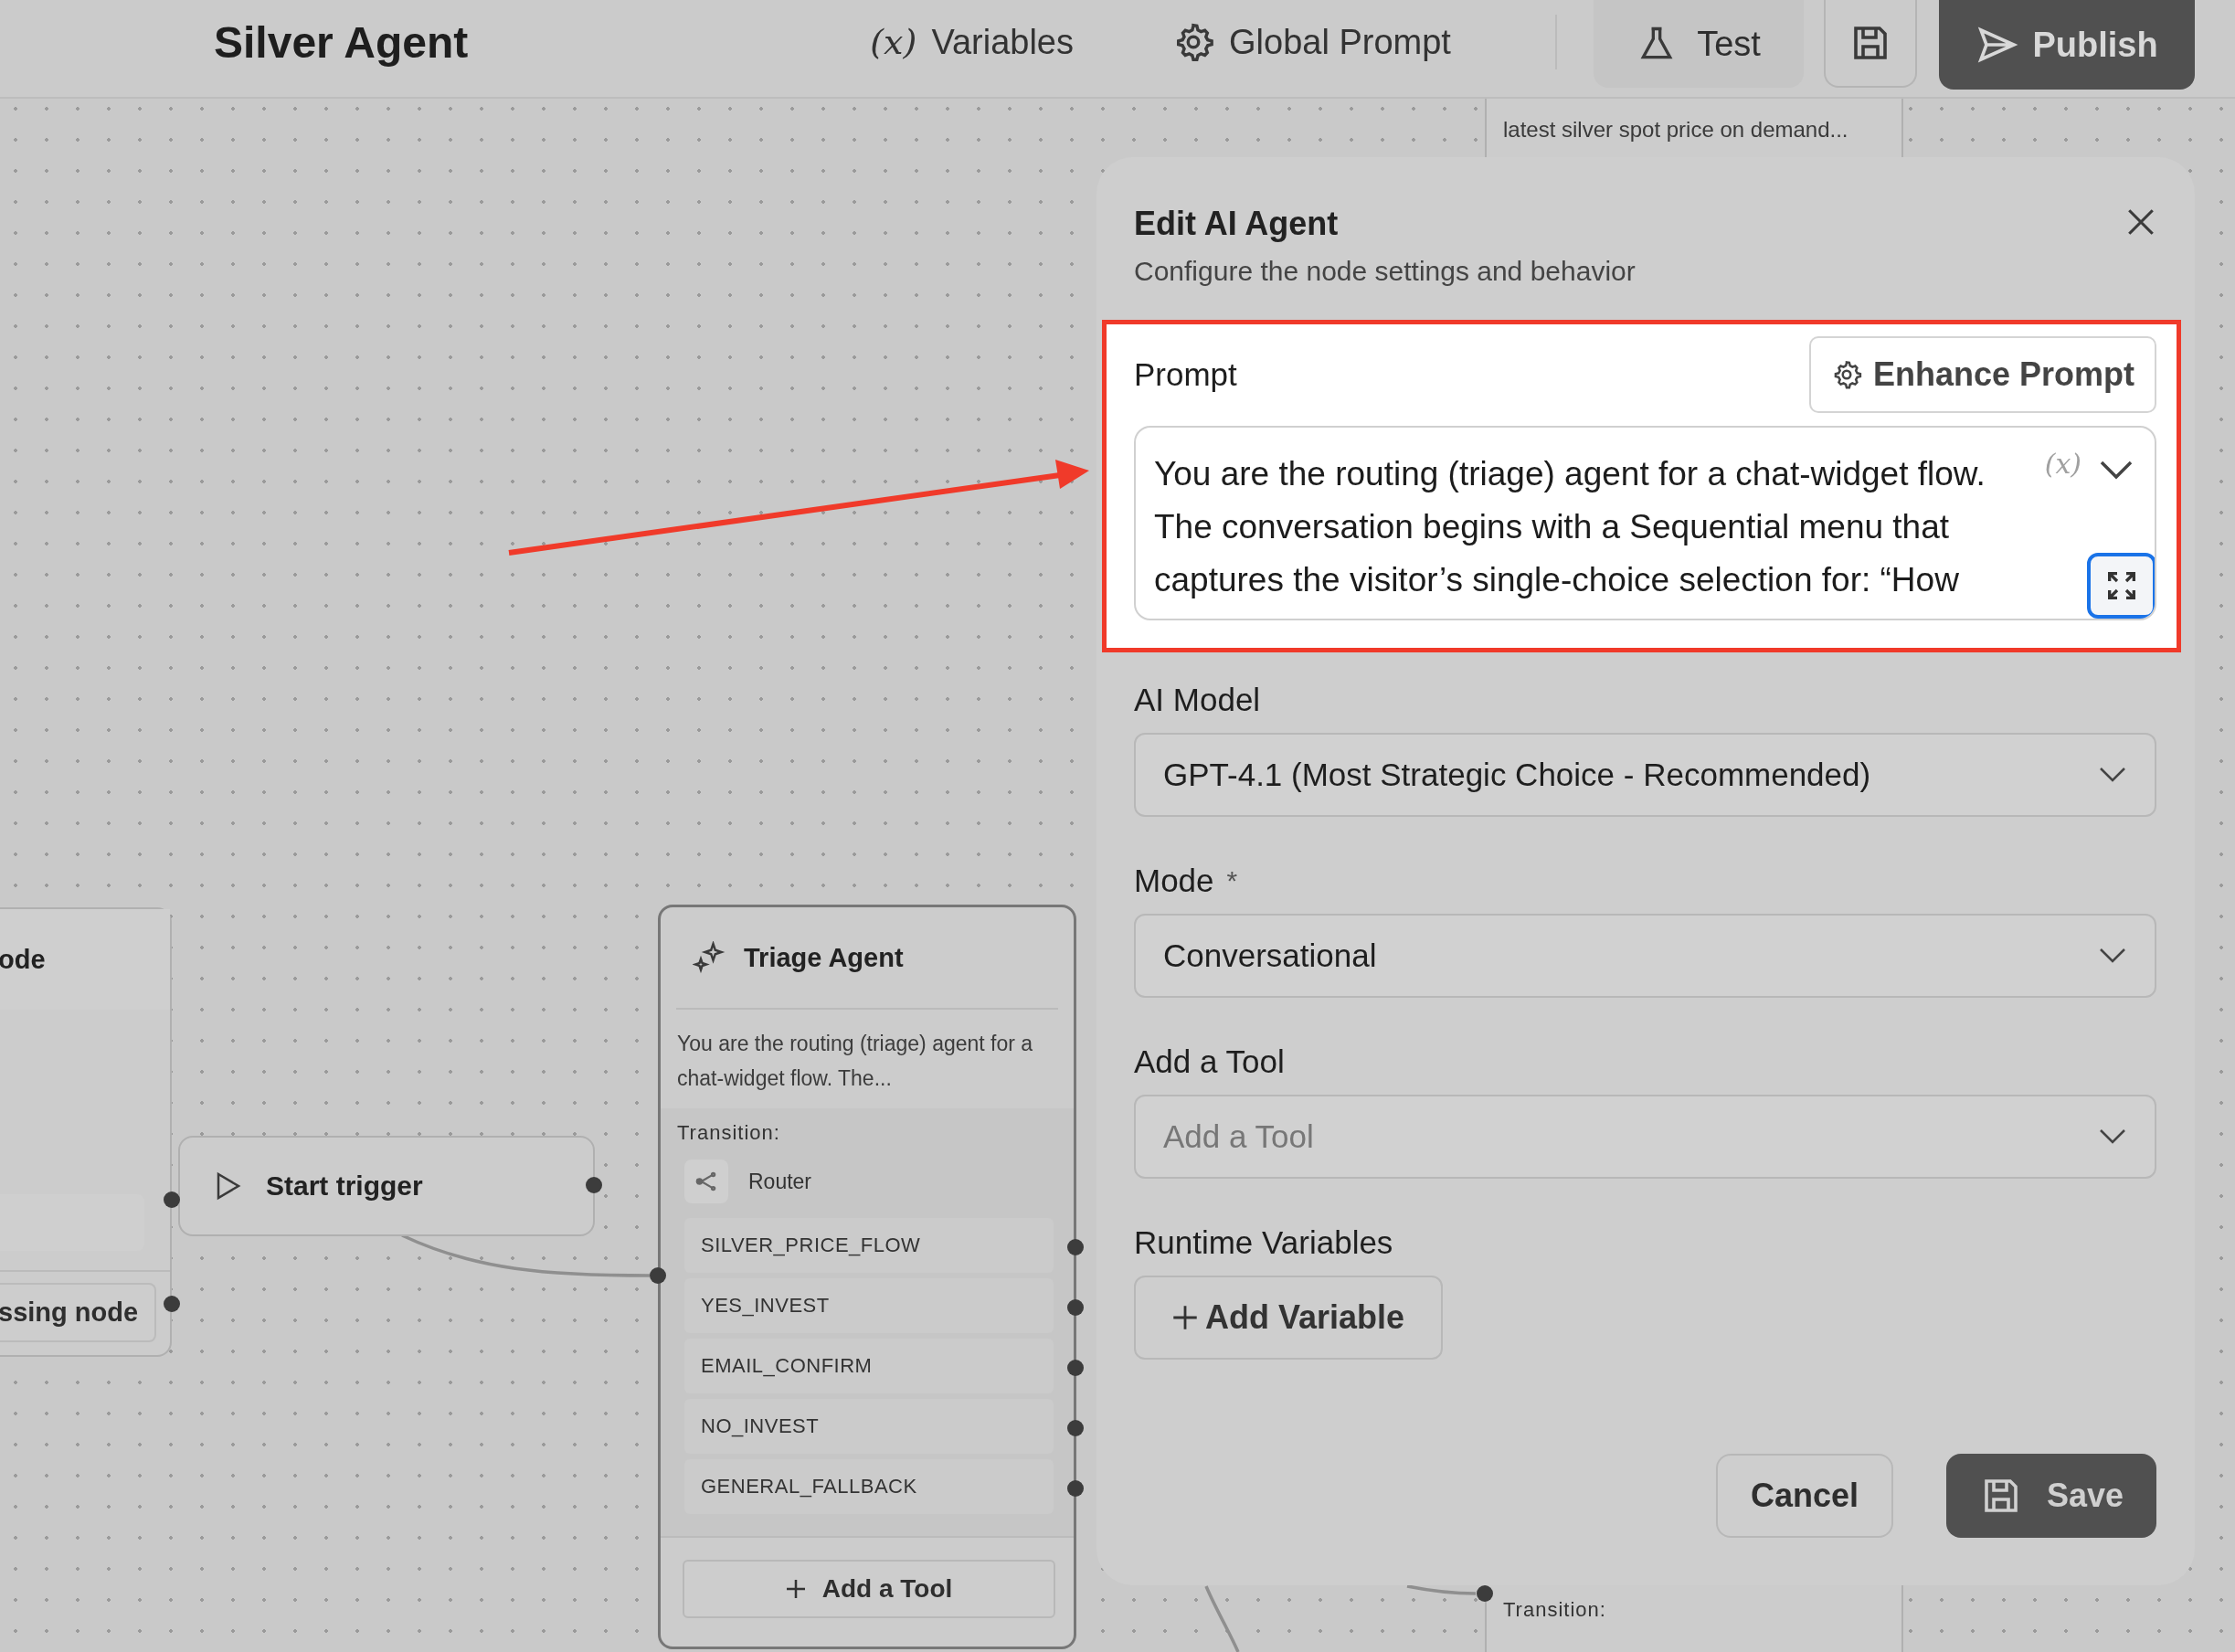 This screenshot has width=2235, height=1652. What do you see at coordinates (1982, 375) in the screenshot?
I see `enhance-prompt-button: Enhance Prompt` at bounding box center [1982, 375].